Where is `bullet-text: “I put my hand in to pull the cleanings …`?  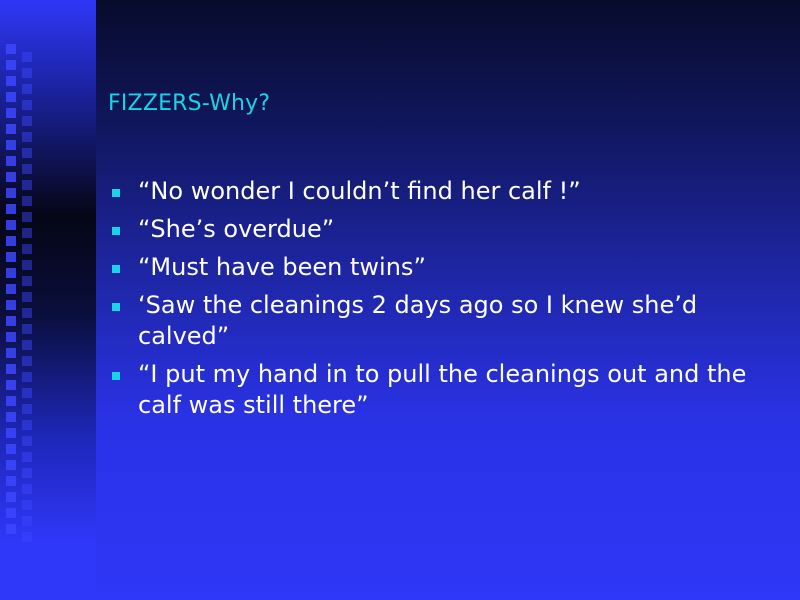
bullet-text: “I put my hand in to pull the cleanings … is located at coordinates (442, 389).